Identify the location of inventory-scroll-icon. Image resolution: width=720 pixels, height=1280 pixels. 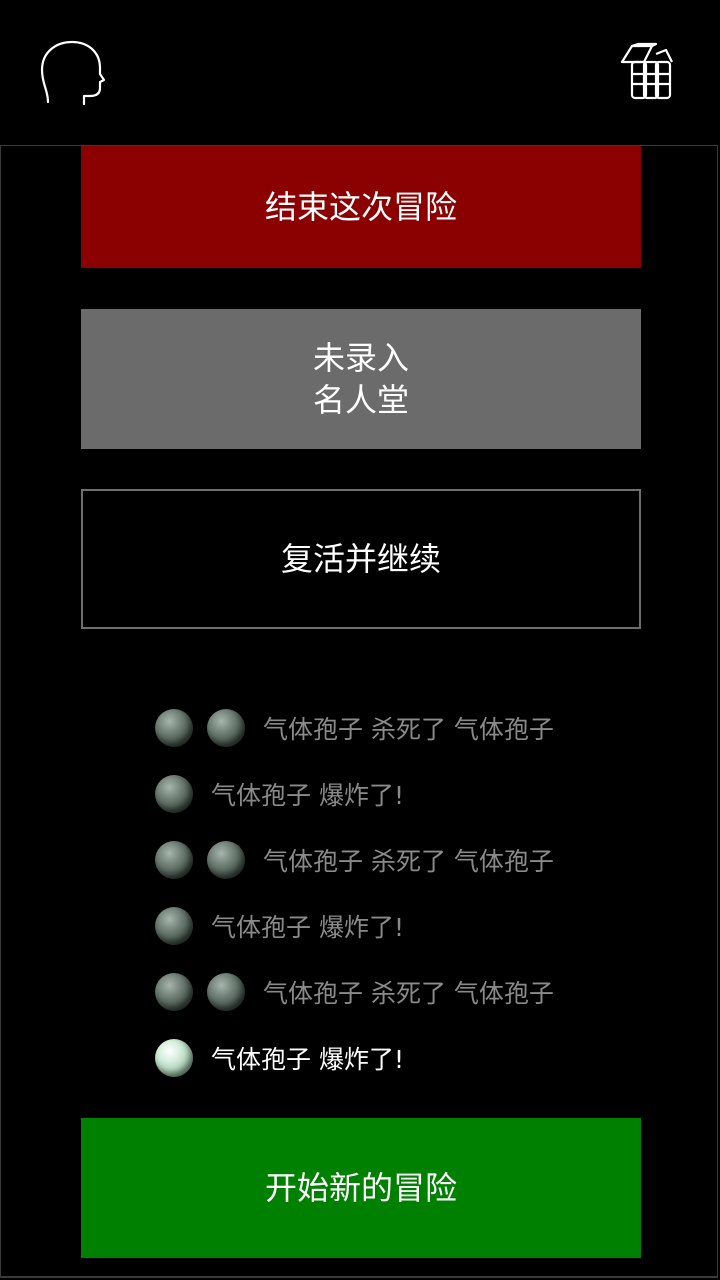
(649, 72).